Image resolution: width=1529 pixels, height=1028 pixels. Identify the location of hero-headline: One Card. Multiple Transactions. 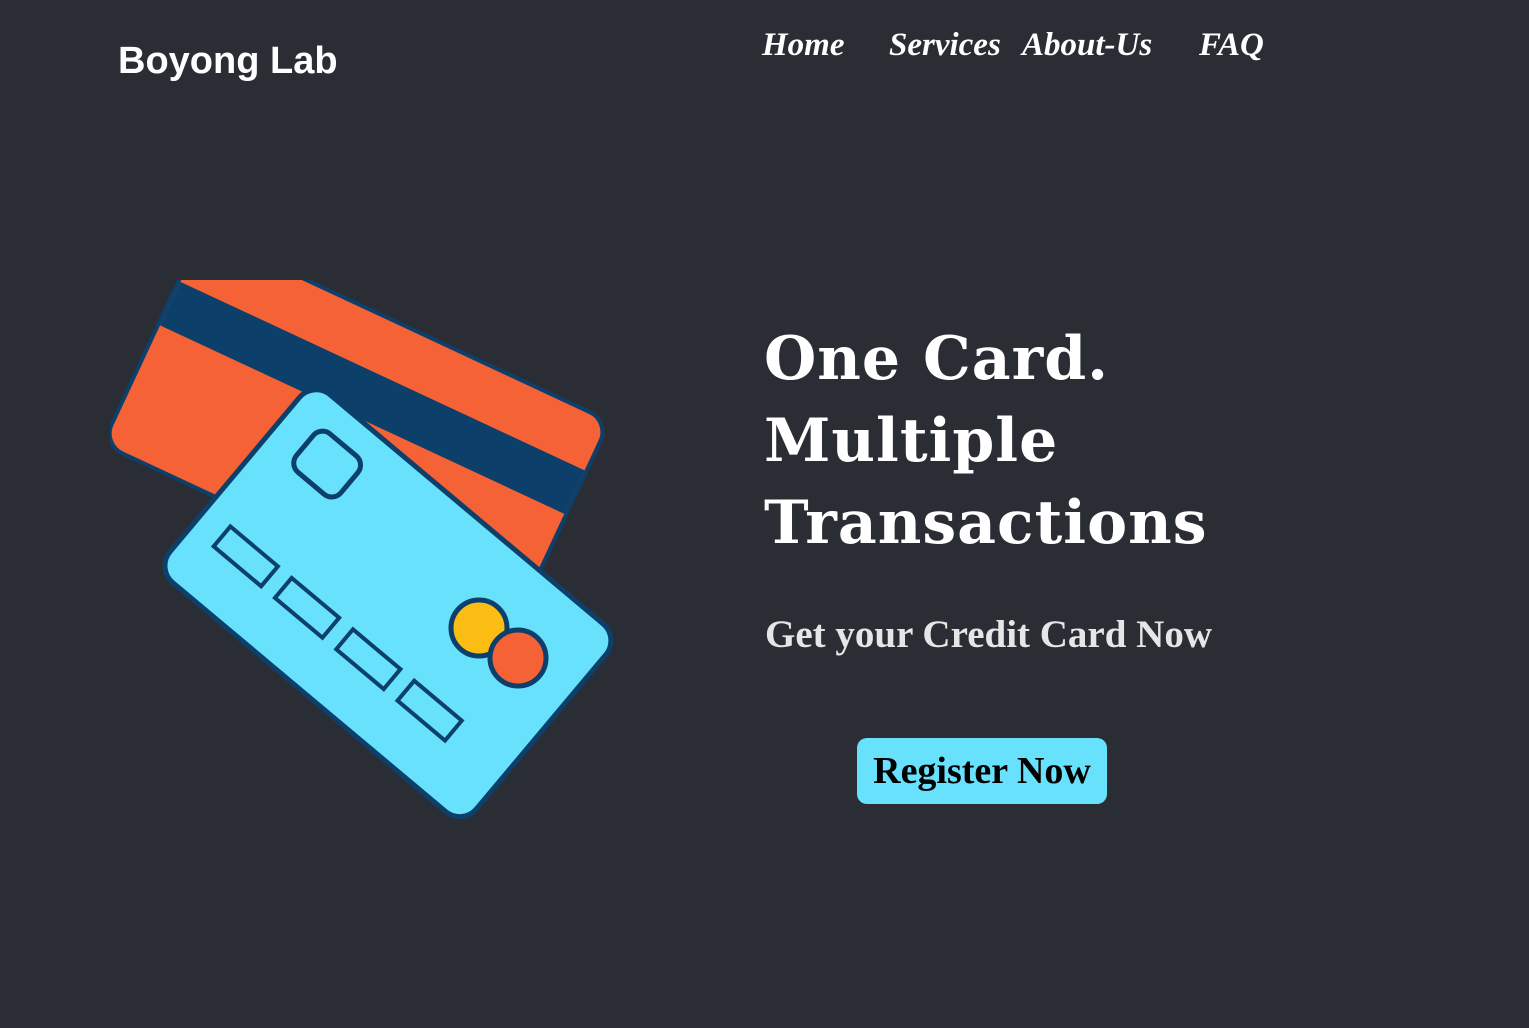
(1124, 441).